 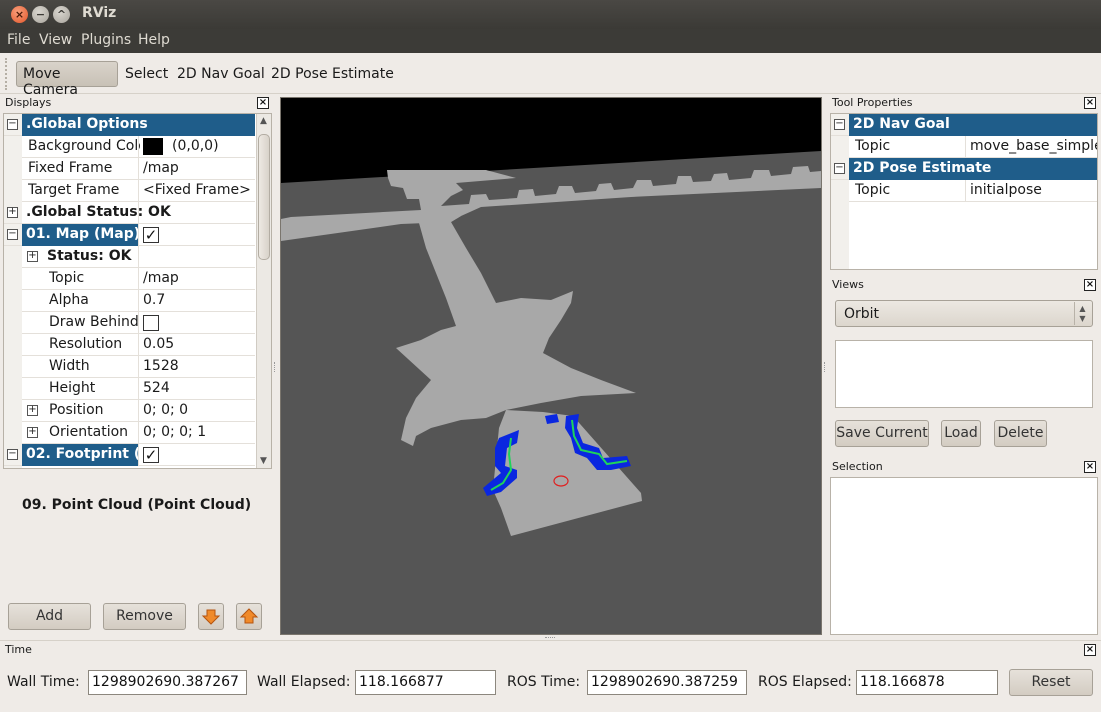 I want to click on ros-elapsed-field: 118.166878, so click(x=927, y=682).